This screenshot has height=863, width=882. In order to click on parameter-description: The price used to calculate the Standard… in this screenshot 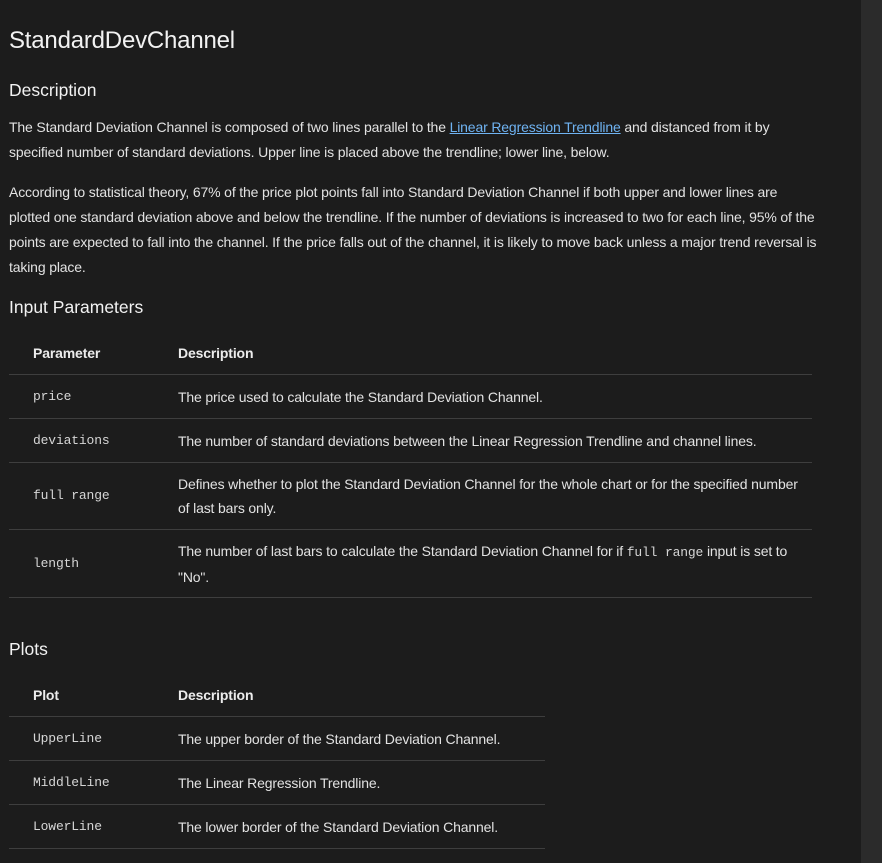, I will do `click(483, 396)`.